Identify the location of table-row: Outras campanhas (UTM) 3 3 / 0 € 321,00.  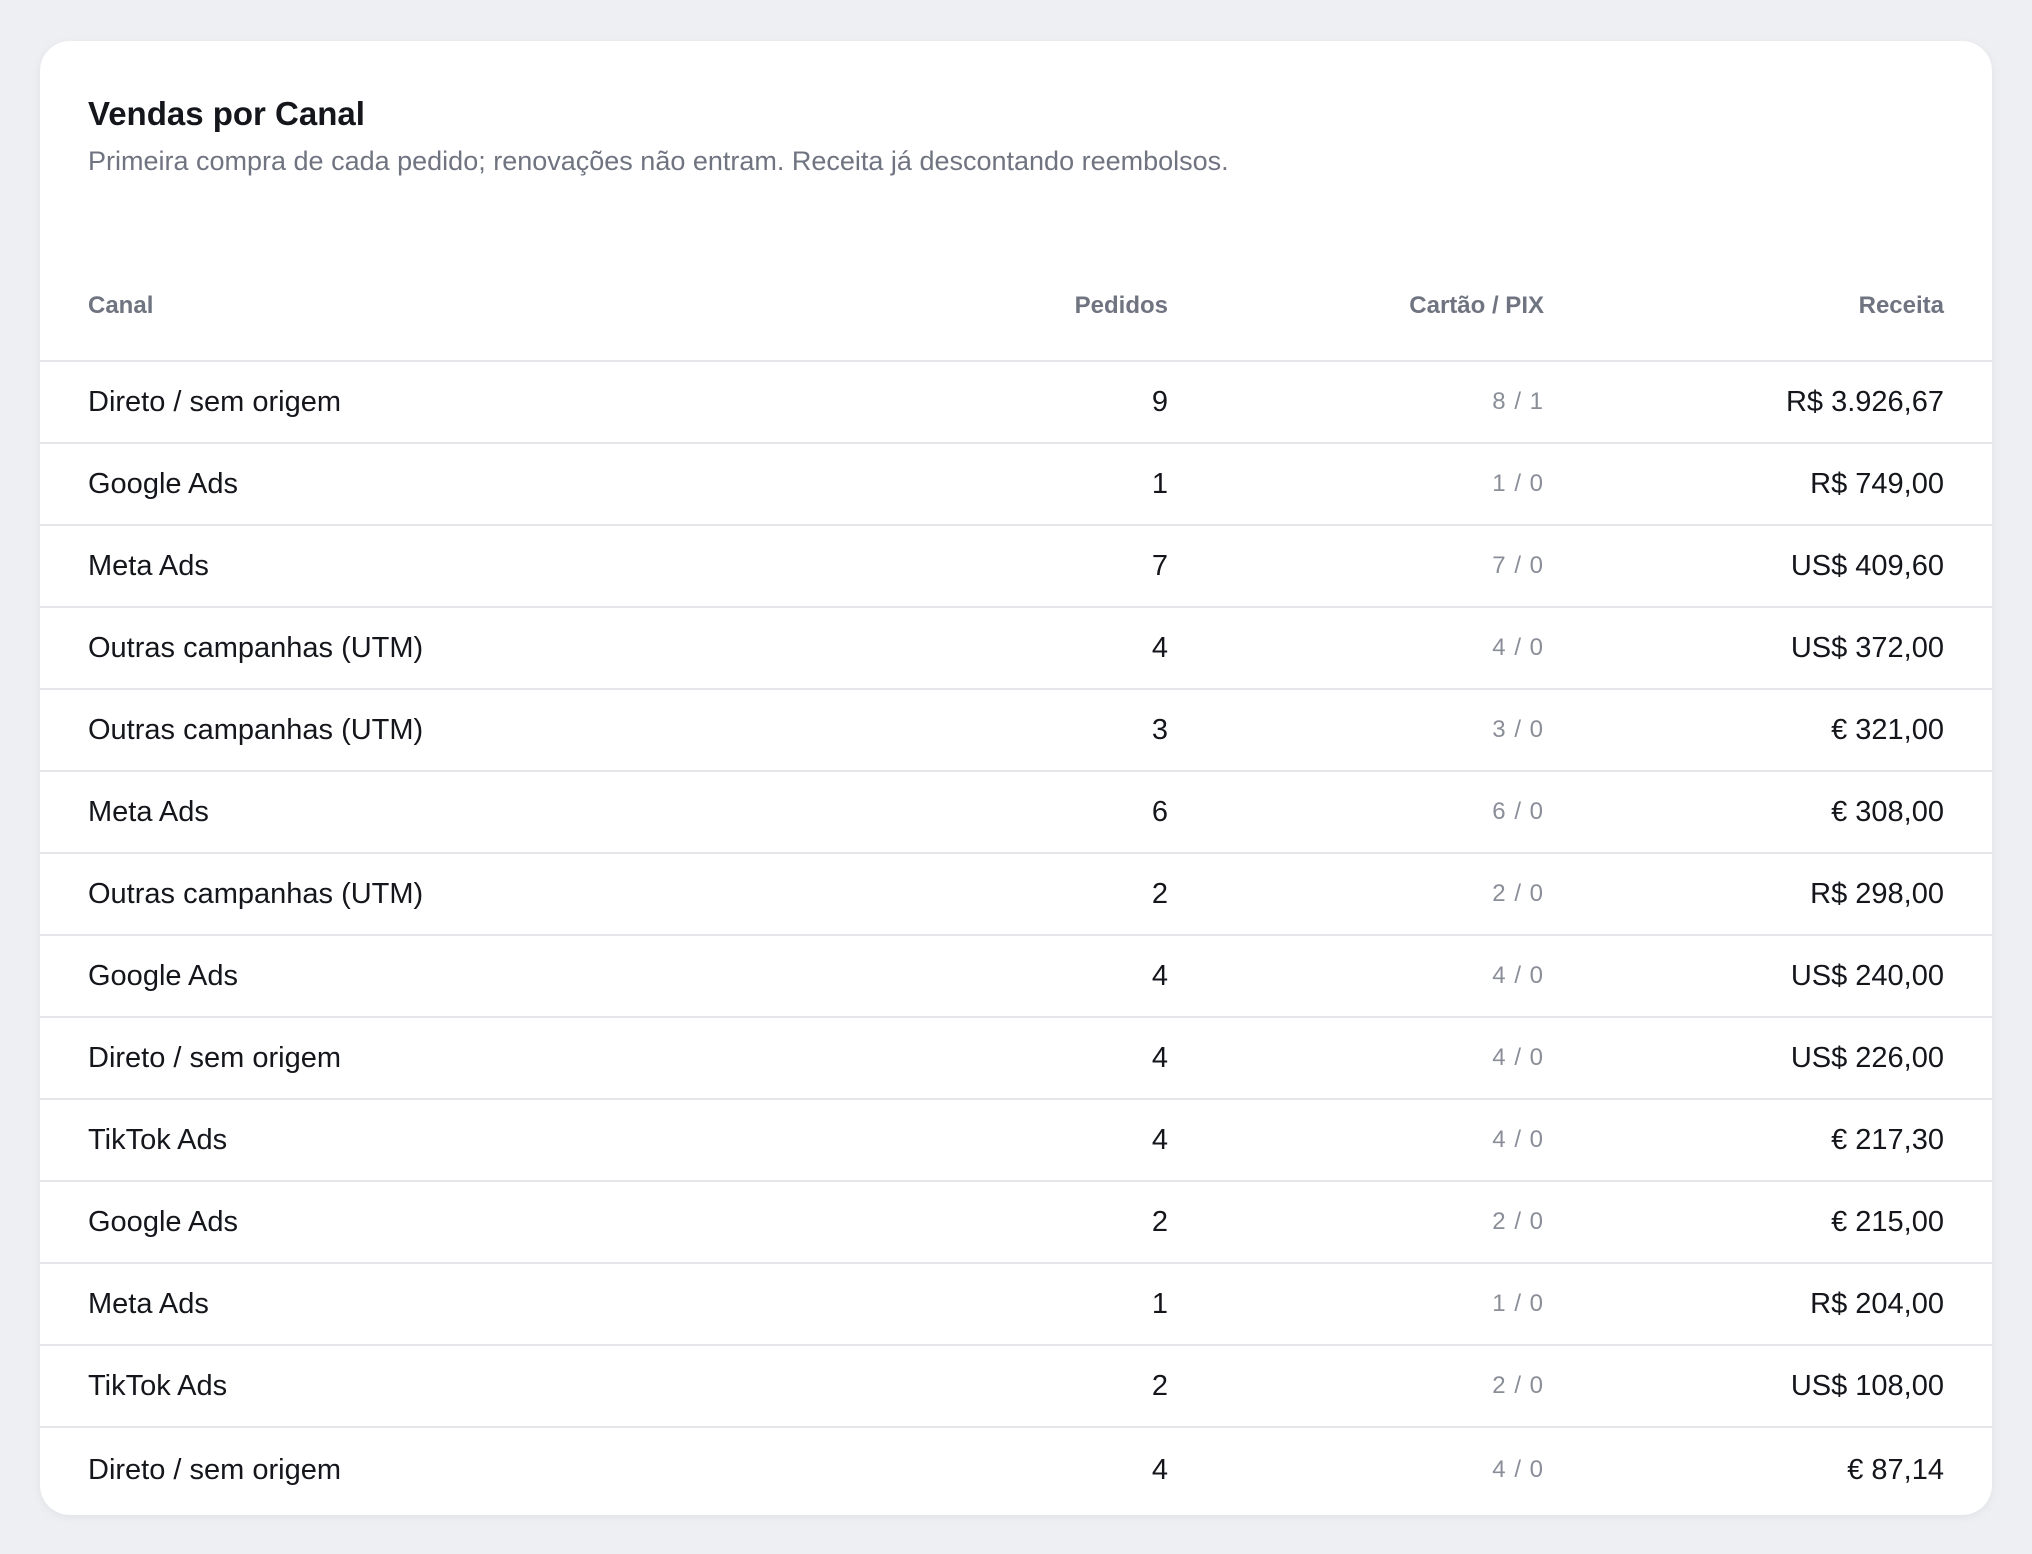
(1016, 730).